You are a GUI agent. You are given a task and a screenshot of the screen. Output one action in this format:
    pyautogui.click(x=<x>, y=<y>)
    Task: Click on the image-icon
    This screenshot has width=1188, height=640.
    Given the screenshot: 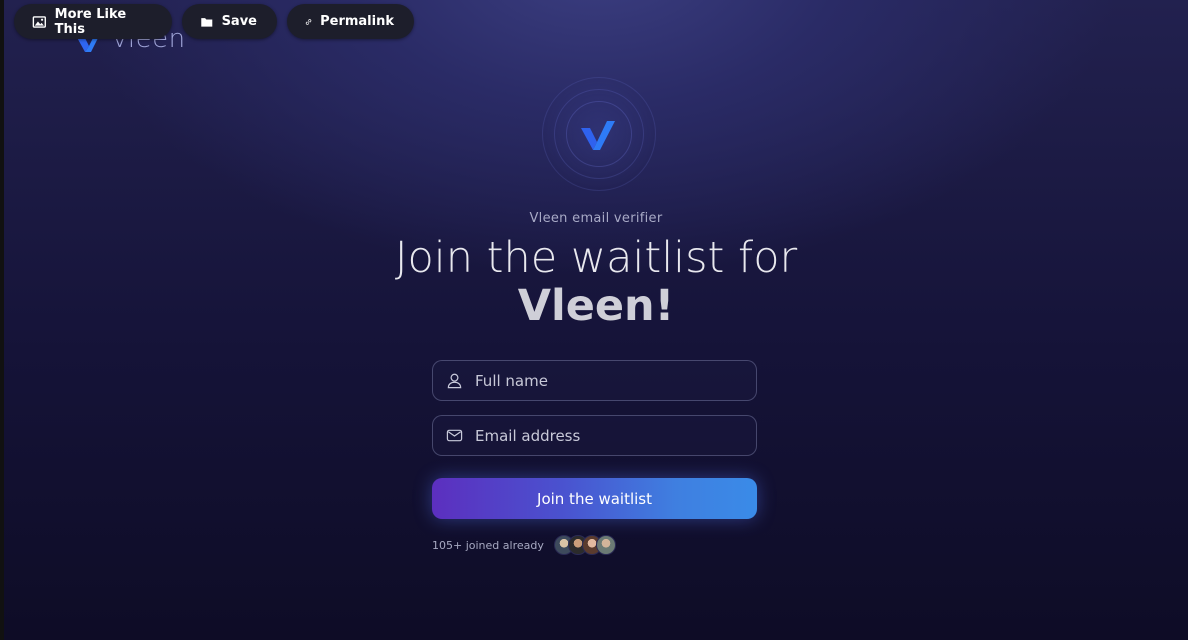 What is the action you would take?
    pyautogui.click(x=39, y=21)
    